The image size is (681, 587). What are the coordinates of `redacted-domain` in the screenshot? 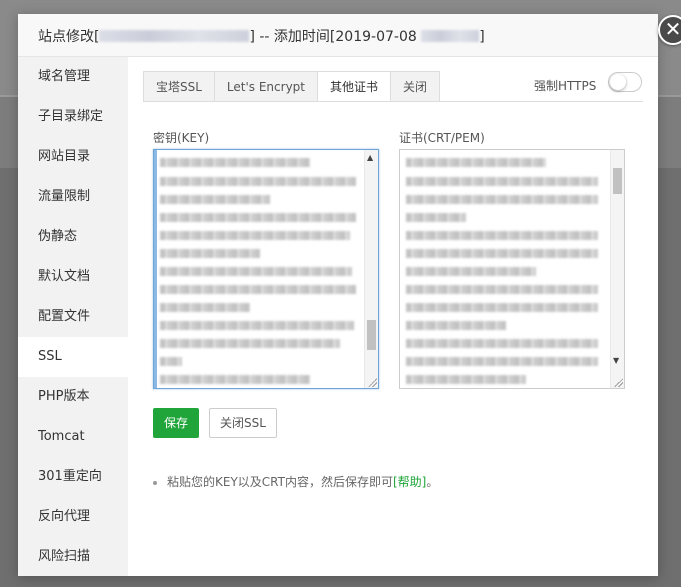 It's located at (174, 36).